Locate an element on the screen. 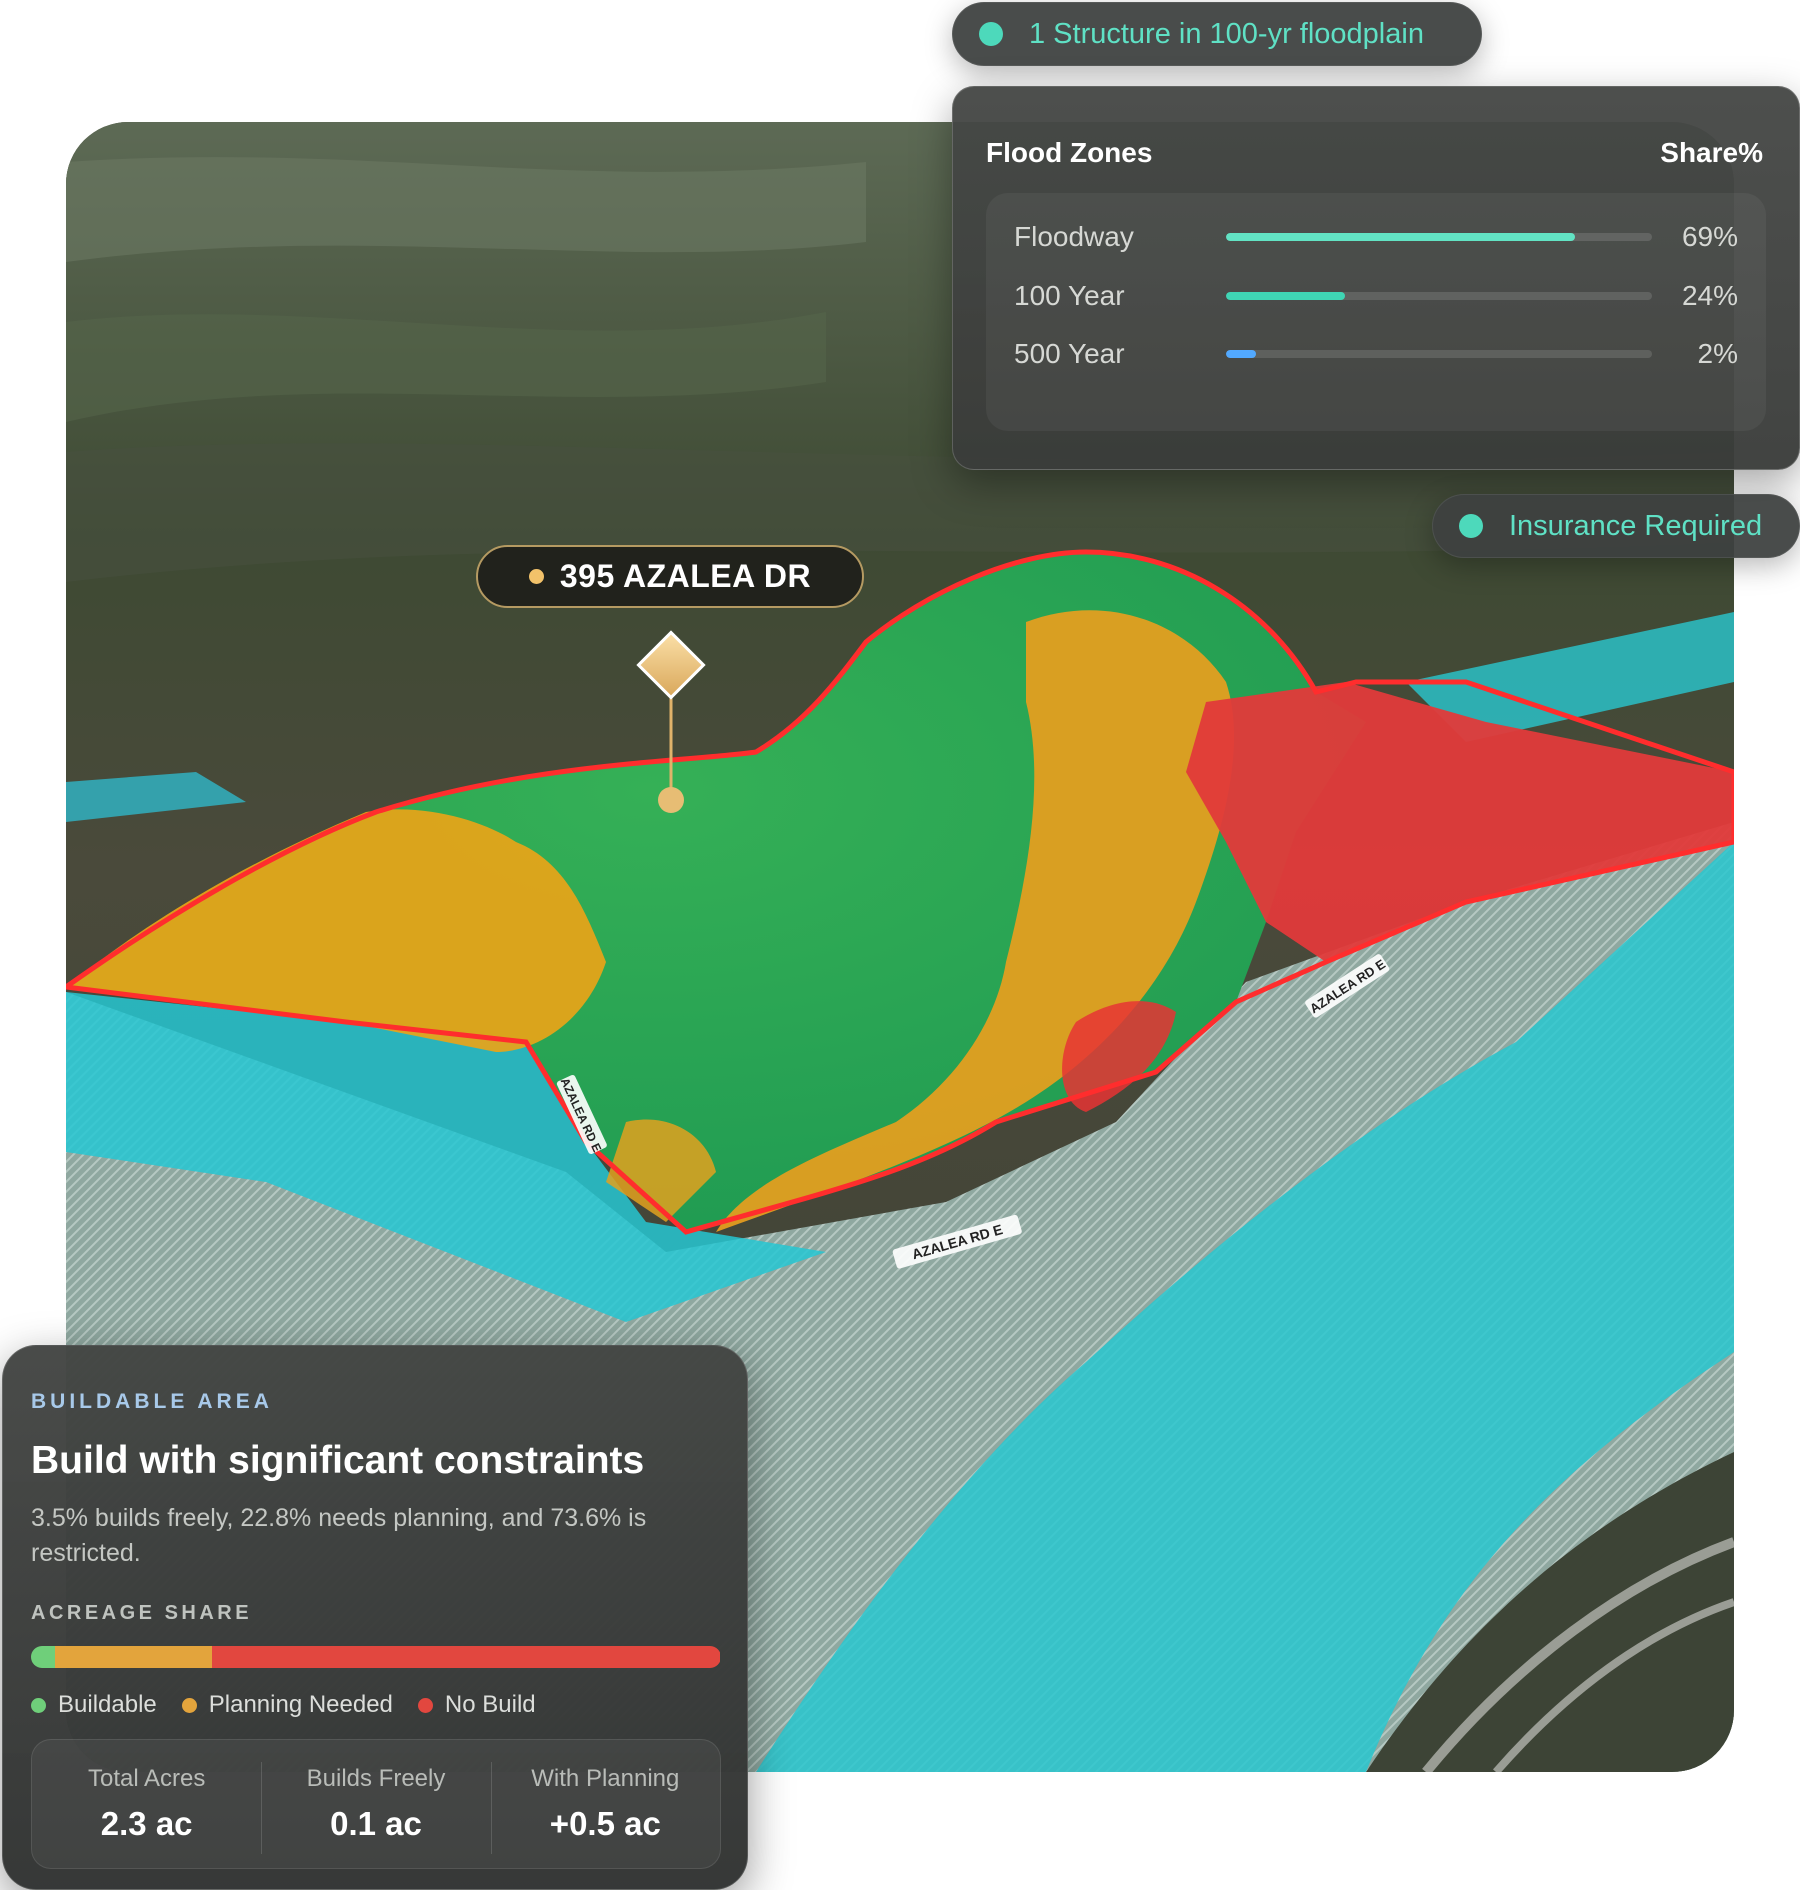  legend-item-buildable: Buildable is located at coordinates (94, 1705).